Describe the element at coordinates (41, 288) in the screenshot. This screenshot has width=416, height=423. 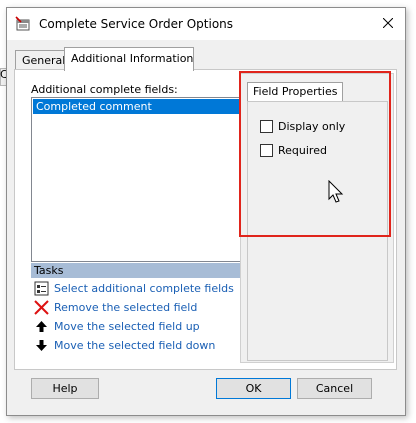
I see `select-fields-icon` at that location.